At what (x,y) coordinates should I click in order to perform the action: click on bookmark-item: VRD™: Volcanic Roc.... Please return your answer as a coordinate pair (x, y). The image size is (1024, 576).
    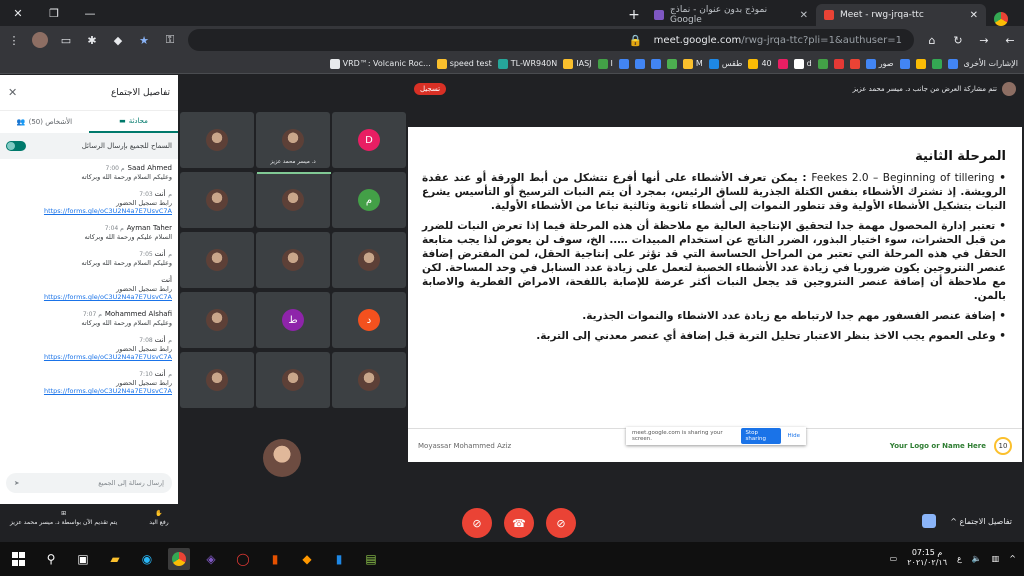
    Looking at the image, I should click on (380, 63).